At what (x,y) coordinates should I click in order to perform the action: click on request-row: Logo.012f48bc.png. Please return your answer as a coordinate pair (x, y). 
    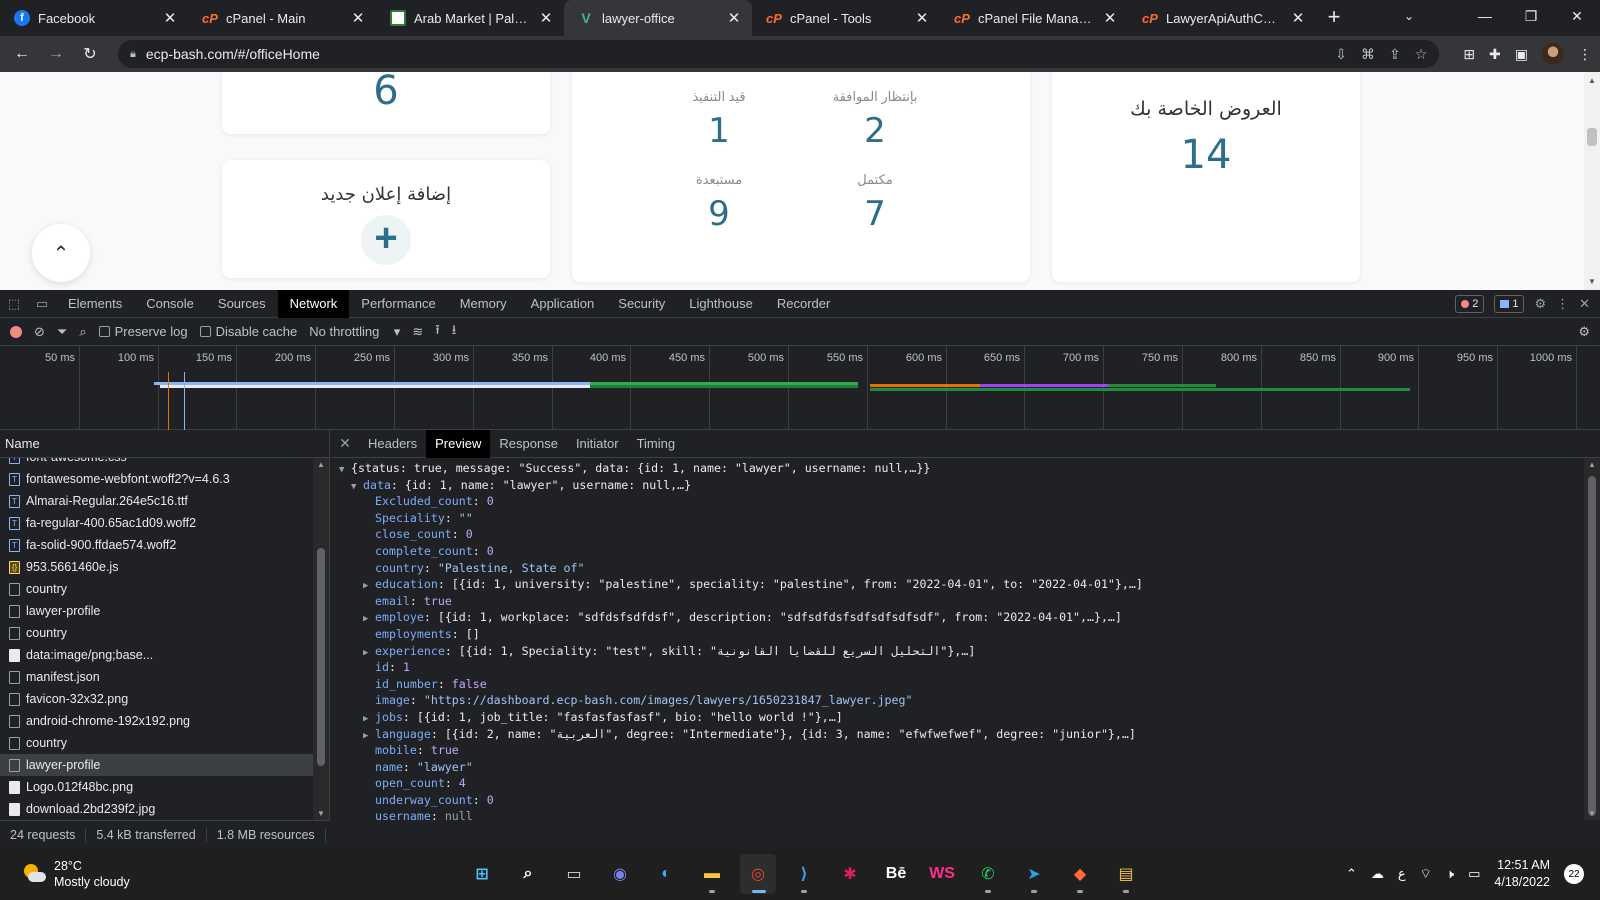
    Looking at the image, I should click on (156, 787).